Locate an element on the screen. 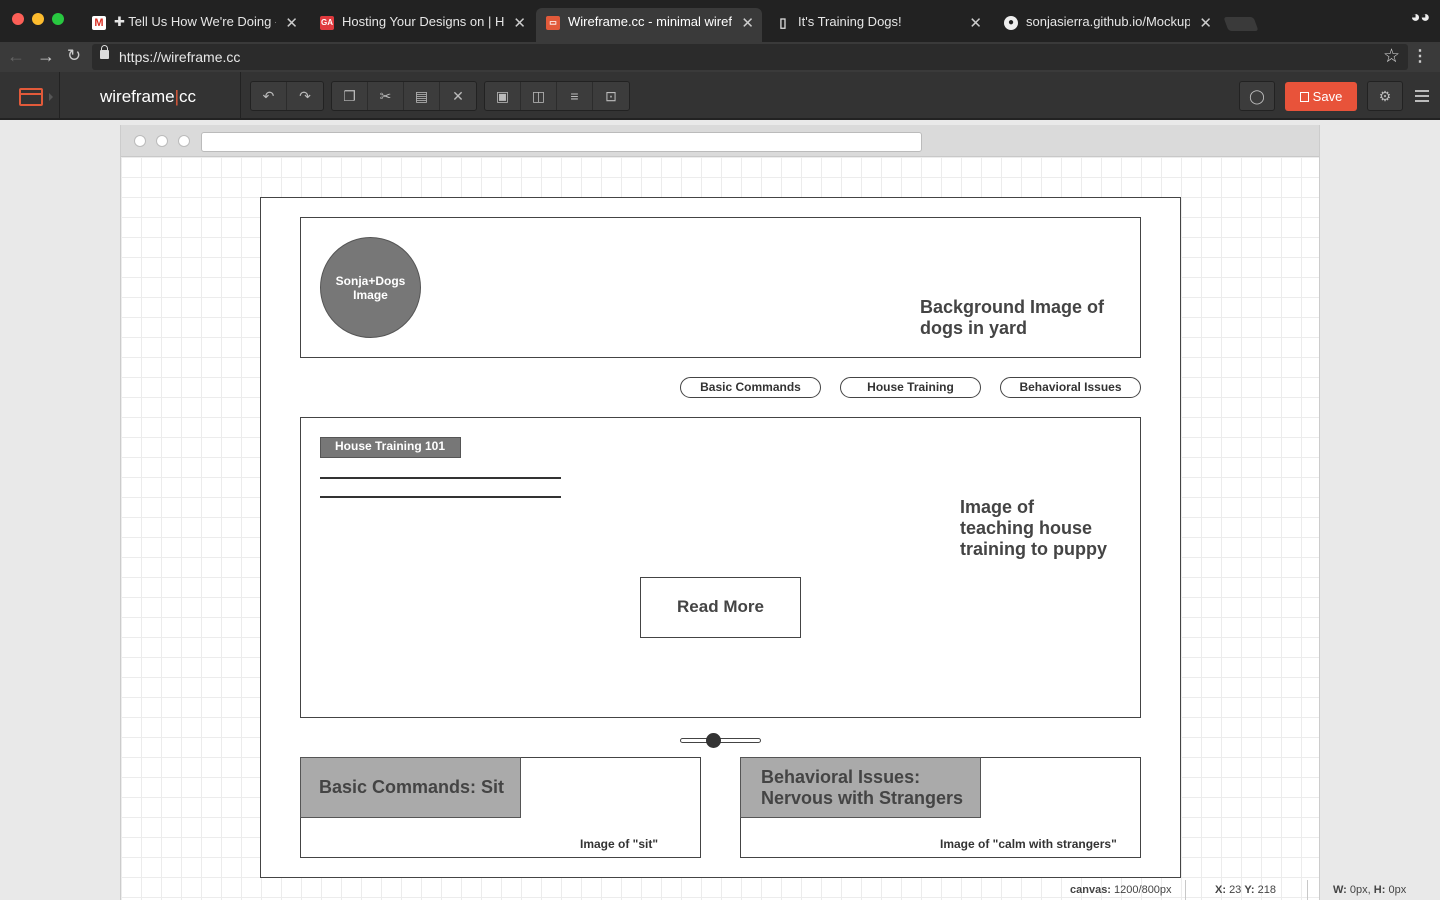 Image resolution: width=1440 pixels, height=900 pixels. browser-tab-active: ▭ Wireframe.cc - minimal wirefra ✕ is located at coordinates (649, 25).